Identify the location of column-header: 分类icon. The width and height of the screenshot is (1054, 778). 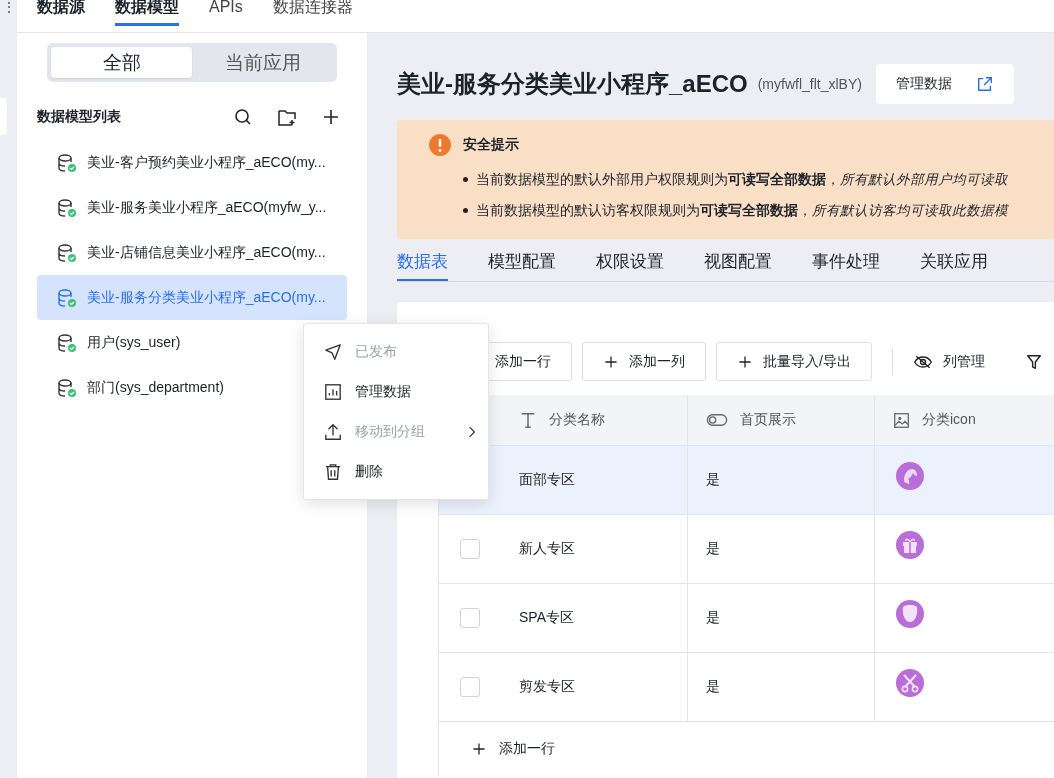
(964, 420).